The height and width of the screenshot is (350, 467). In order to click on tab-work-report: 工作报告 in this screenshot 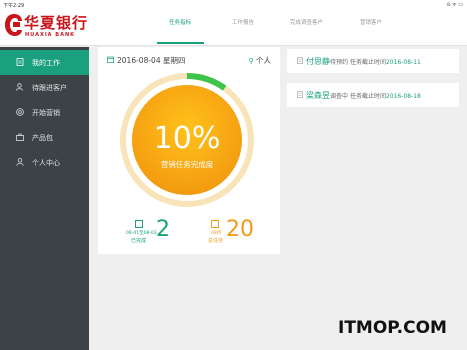, I will do `click(243, 22)`.